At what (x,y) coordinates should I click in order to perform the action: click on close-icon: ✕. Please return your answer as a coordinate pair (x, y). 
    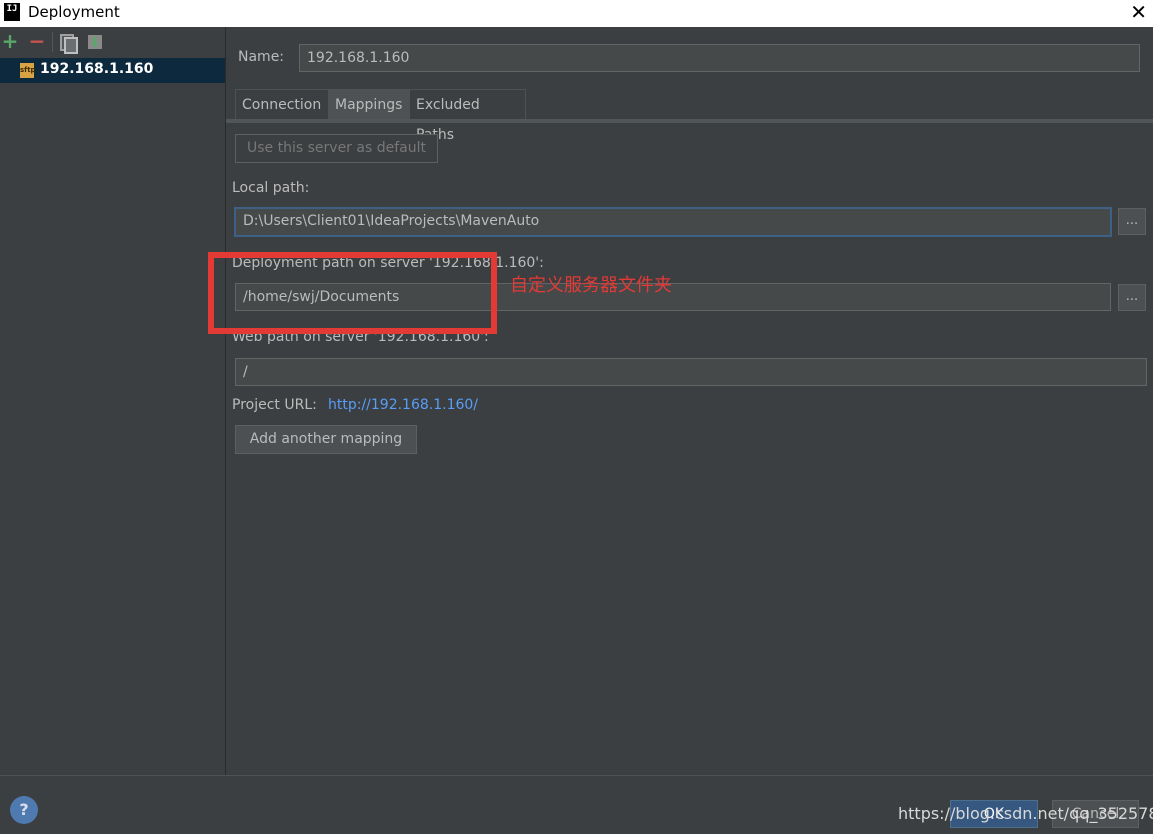
    Looking at the image, I should click on (1138, 12).